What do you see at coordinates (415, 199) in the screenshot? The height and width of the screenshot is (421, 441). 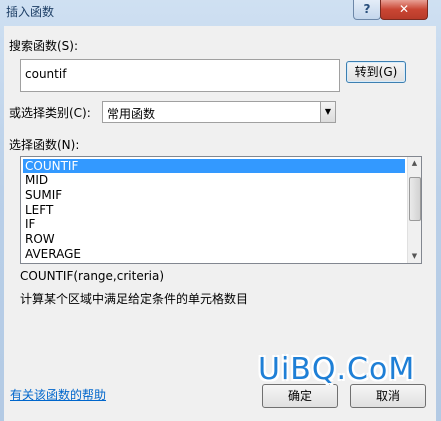 I see `scroll-thumb` at bounding box center [415, 199].